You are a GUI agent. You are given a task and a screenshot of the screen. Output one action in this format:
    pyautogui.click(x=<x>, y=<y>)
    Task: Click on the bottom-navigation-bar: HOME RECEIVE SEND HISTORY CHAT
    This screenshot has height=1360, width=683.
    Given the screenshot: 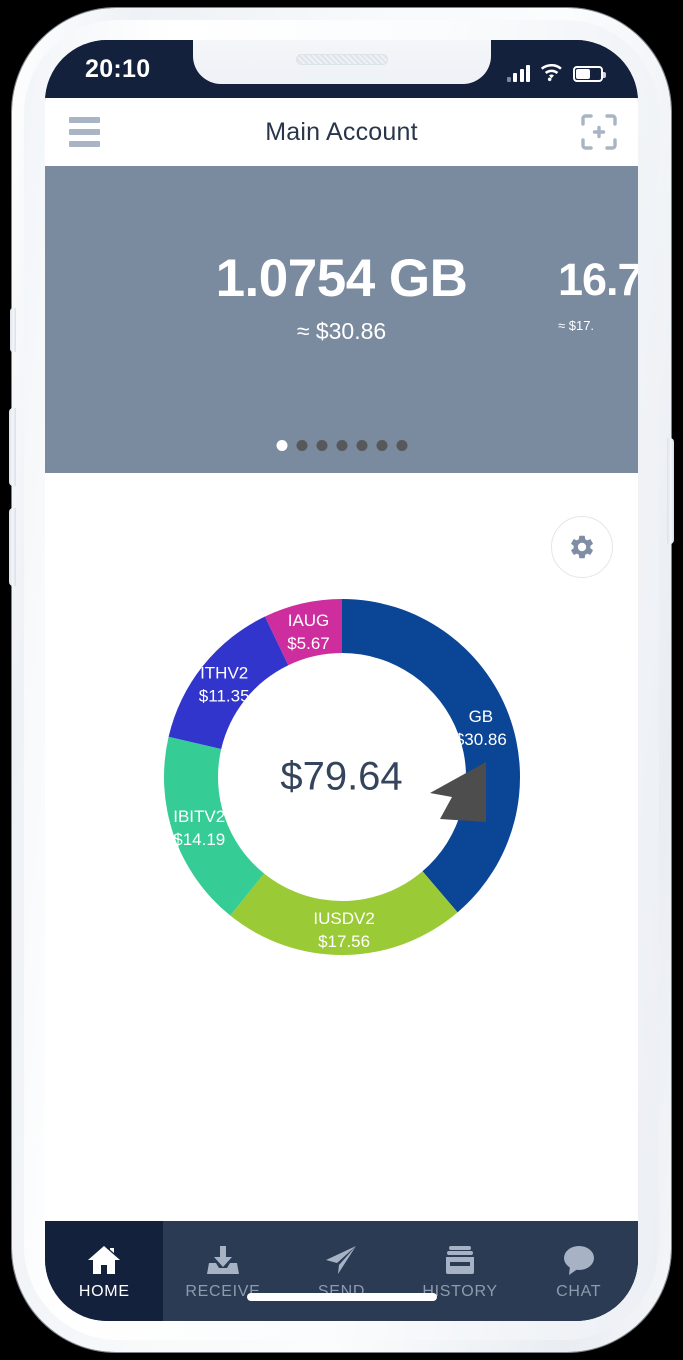 What is the action you would take?
    pyautogui.click(x=341, y=1271)
    